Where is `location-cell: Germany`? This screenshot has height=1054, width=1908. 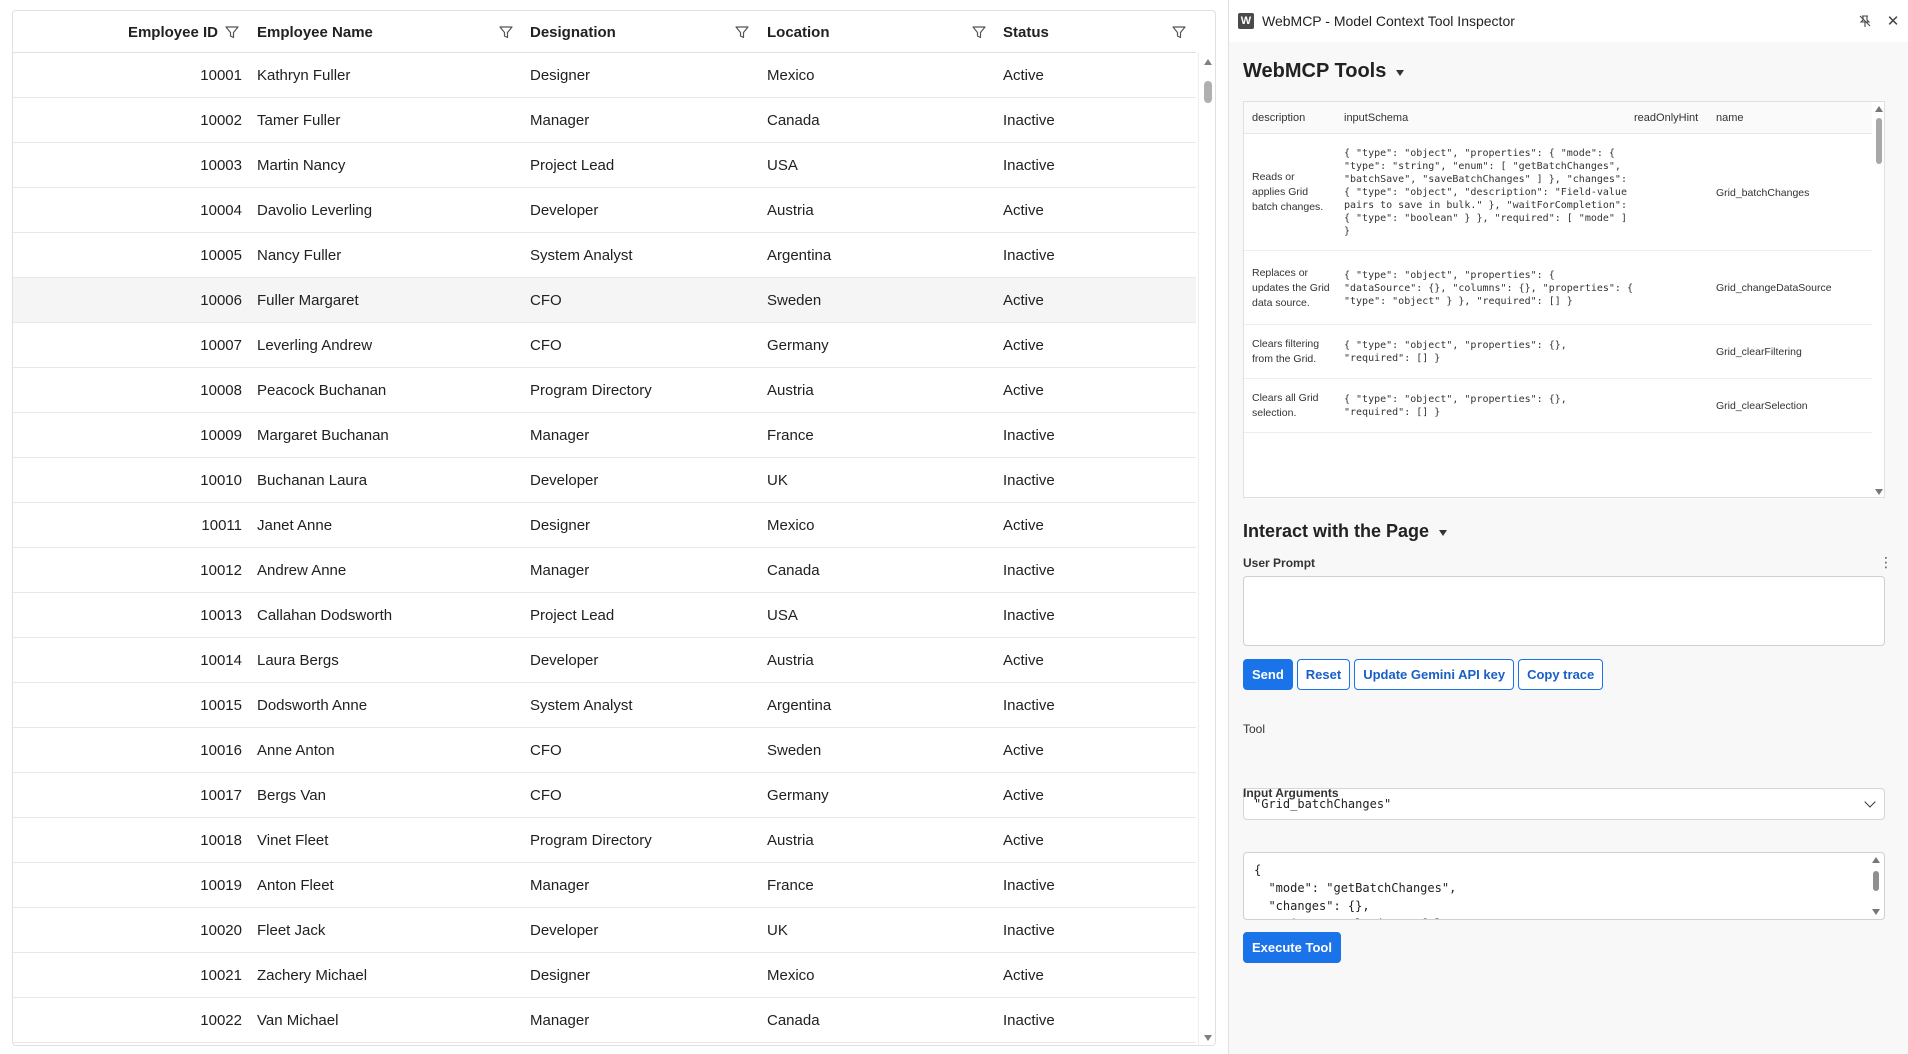
location-cell: Germany is located at coordinates (798, 795).